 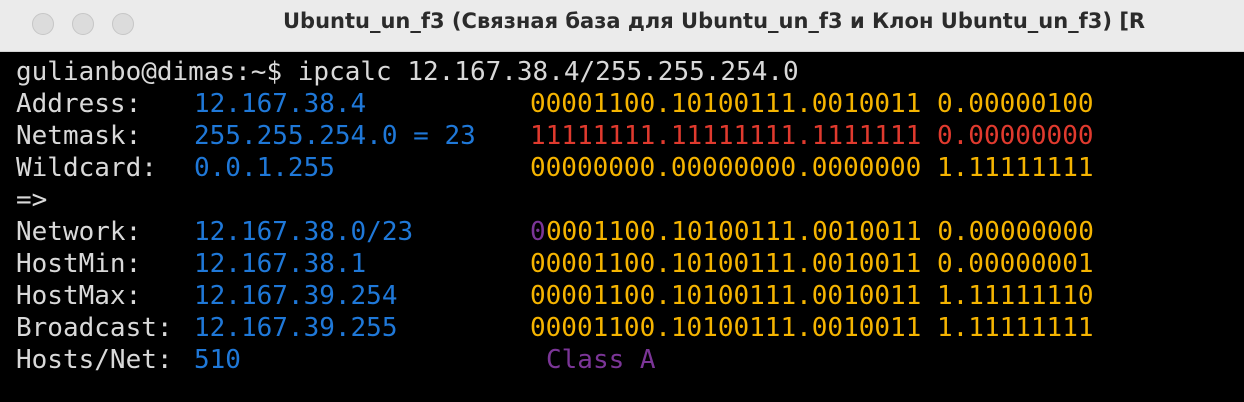 I want to click on row-binary-class-bit: 0, so click(x=538, y=232).